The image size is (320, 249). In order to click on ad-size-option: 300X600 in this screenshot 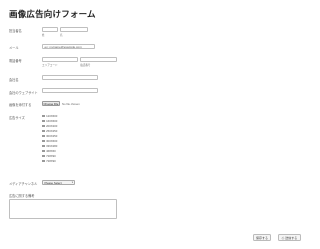, I will do `click(49, 141)`.